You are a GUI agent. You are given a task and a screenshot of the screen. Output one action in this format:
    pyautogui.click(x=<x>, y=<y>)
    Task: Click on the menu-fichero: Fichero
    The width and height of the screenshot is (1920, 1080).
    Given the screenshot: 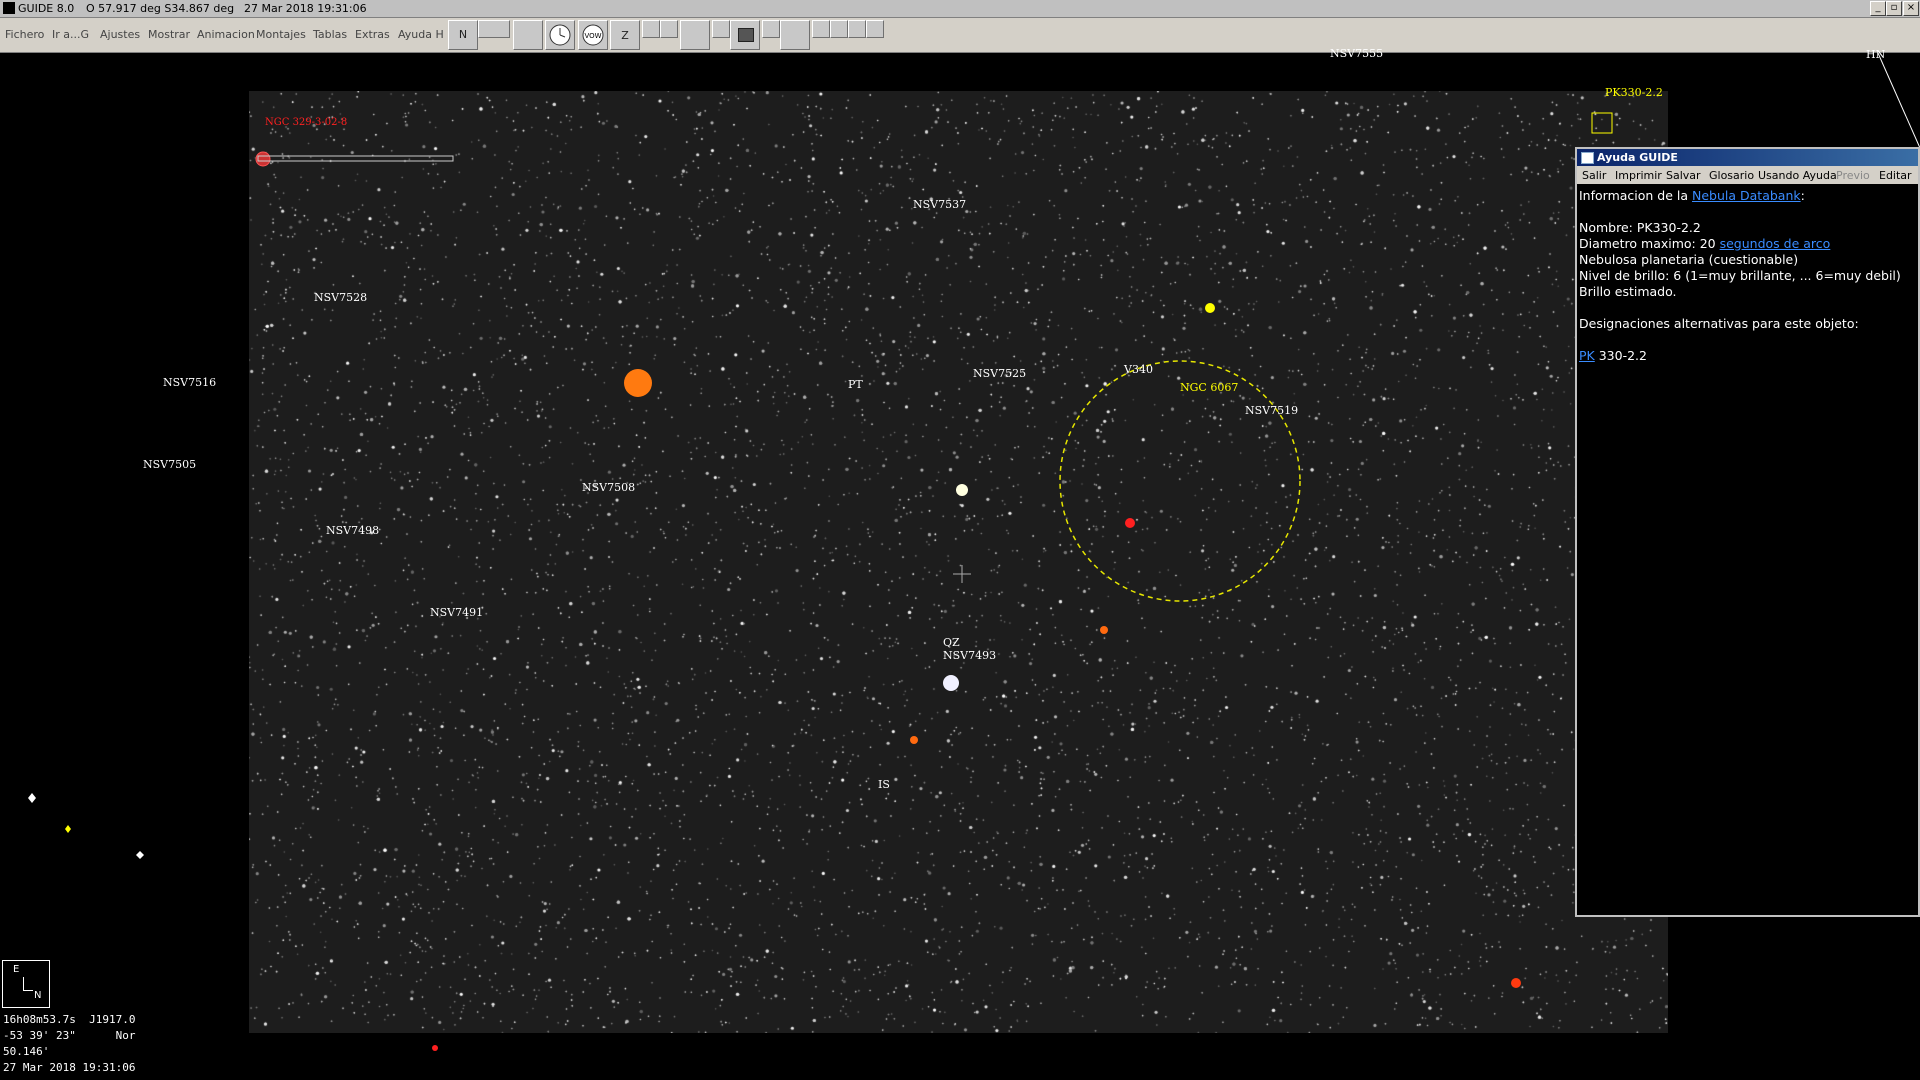 What is the action you would take?
    pyautogui.click(x=24, y=34)
    